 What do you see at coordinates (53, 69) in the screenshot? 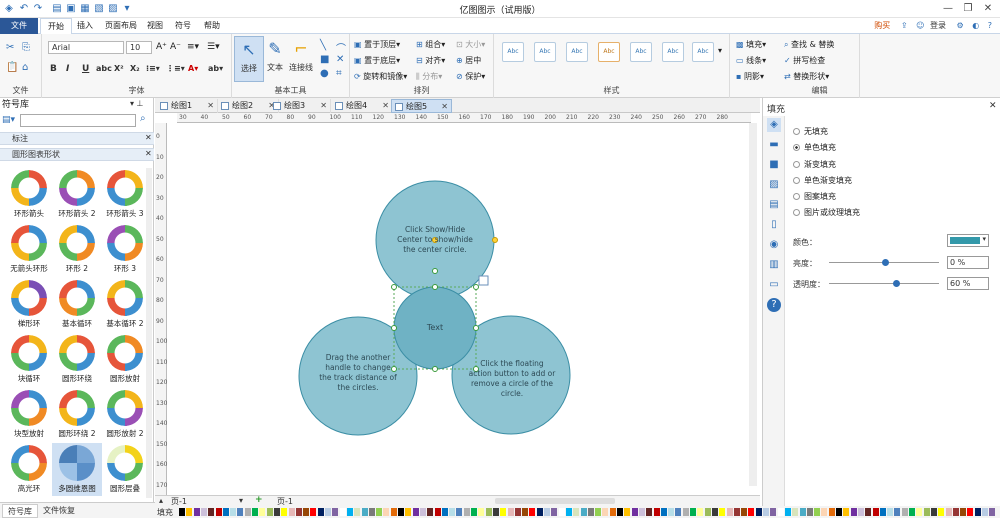
I see `bold-icon: B` at bounding box center [53, 69].